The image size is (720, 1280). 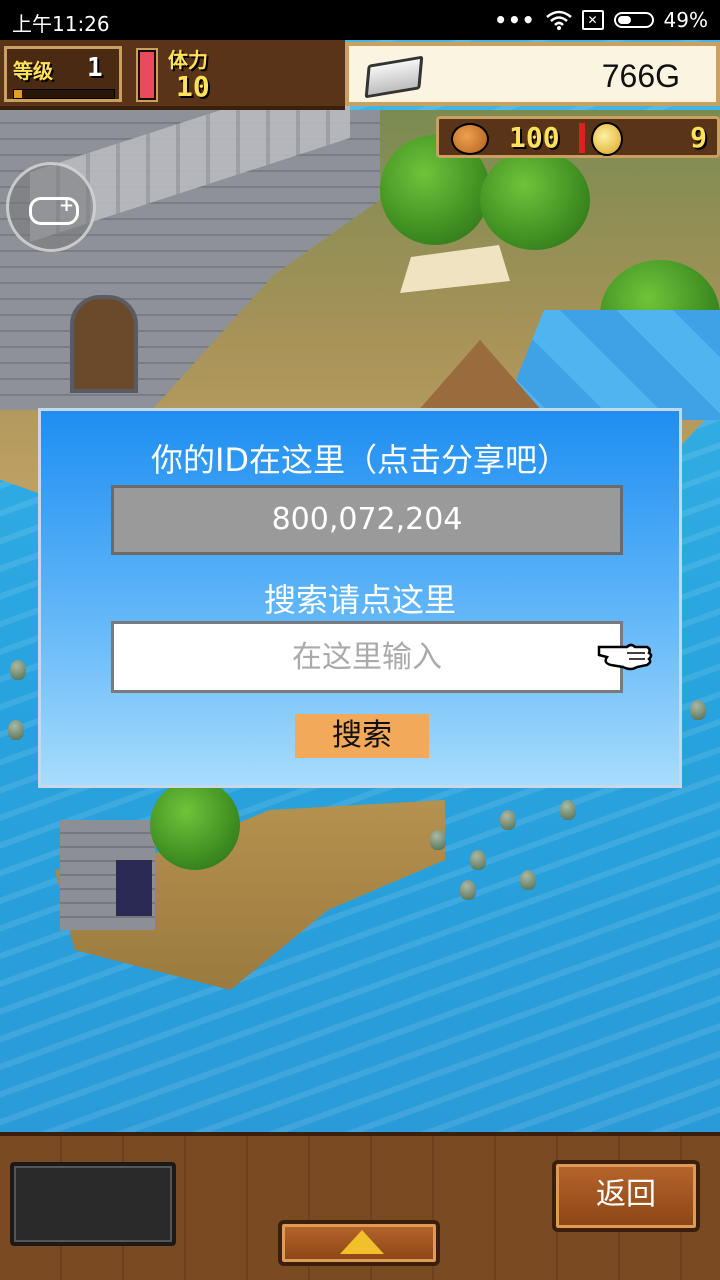 I want to click on search-input, so click(x=367, y=657).